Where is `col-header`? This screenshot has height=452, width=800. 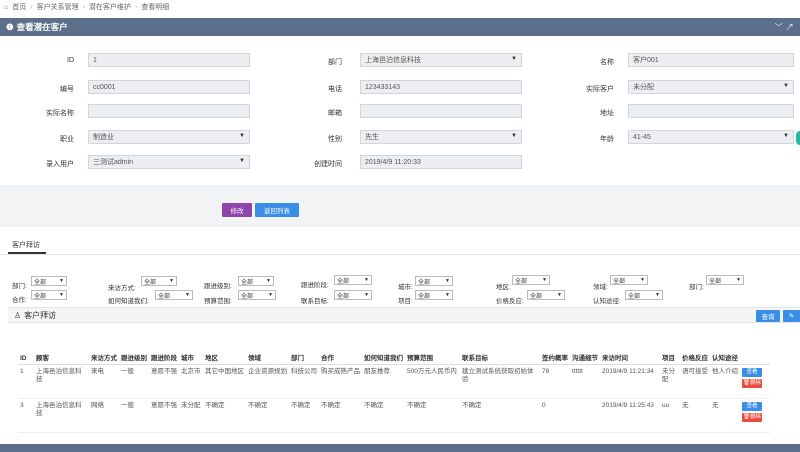
col-header is located at coordinates (755, 347).